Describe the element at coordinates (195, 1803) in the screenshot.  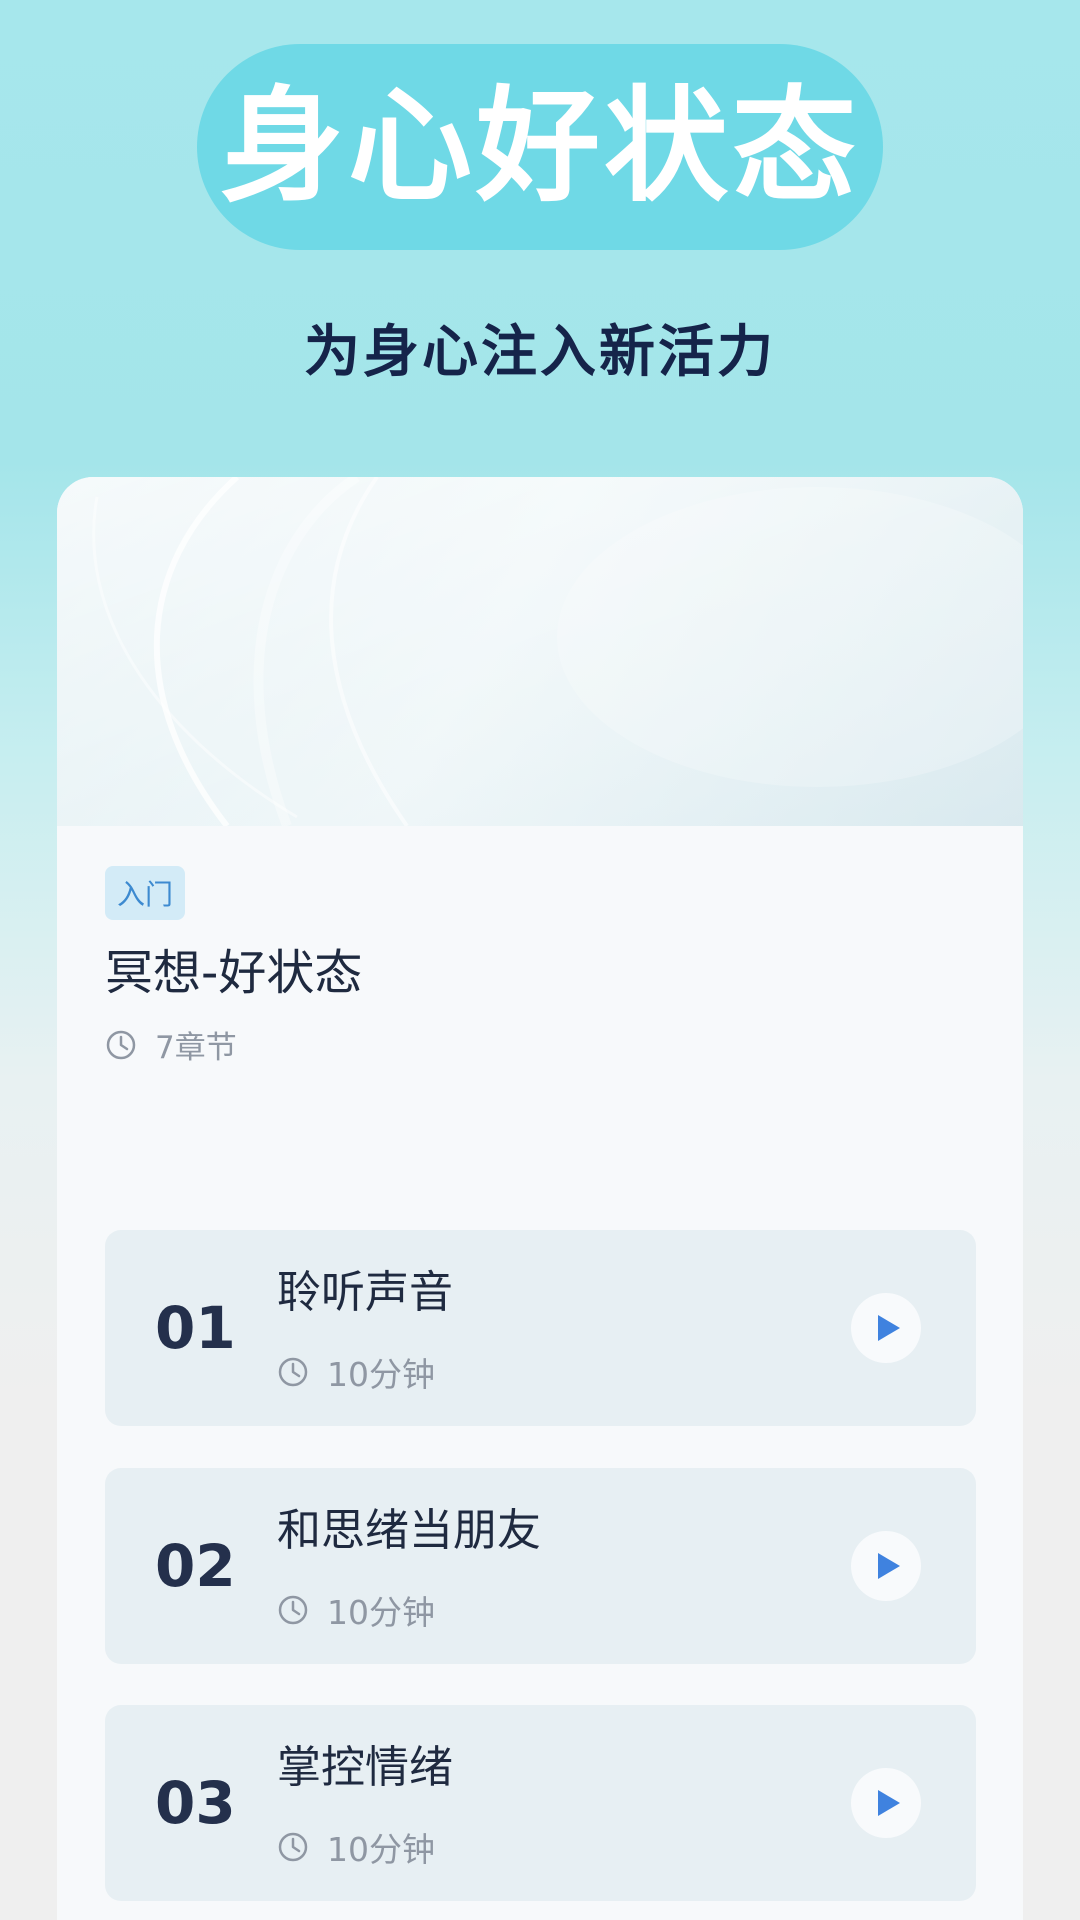
I see `lesson-number: 03` at that location.